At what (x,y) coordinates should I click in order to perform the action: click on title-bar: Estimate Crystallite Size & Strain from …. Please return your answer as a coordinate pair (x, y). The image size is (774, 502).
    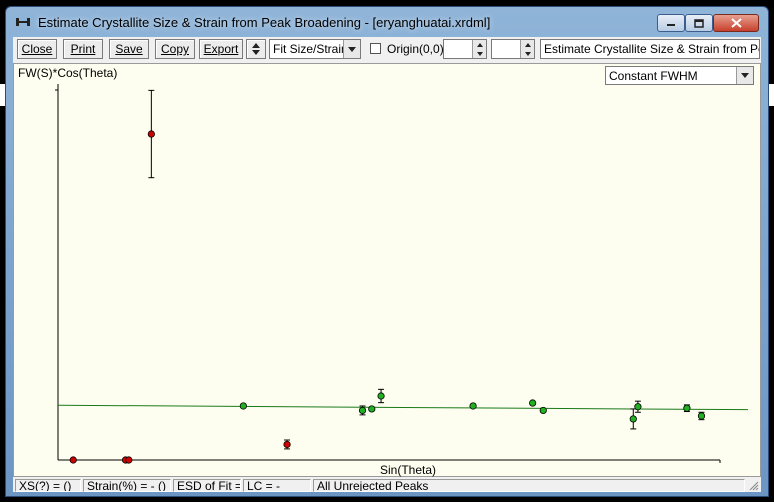
    Looking at the image, I should click on (387, 22).